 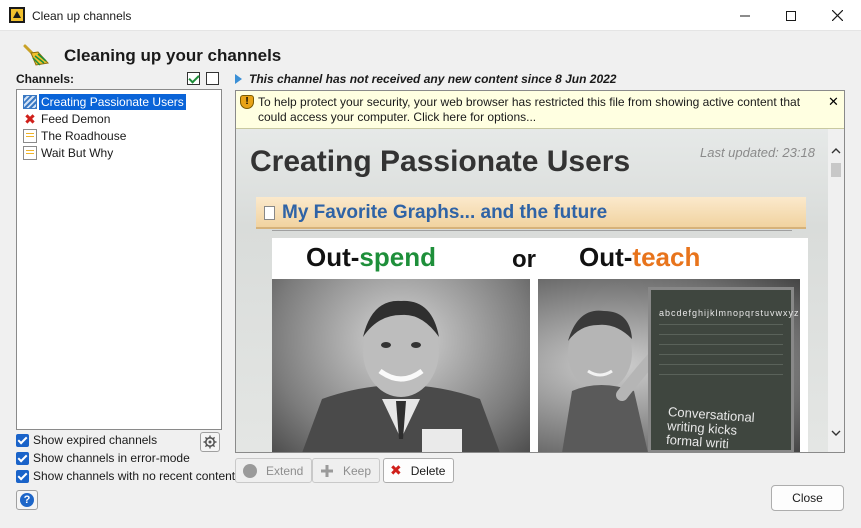 I want to click on show-expired-checkbox: Show expired channels, so click(x=86, y=440).